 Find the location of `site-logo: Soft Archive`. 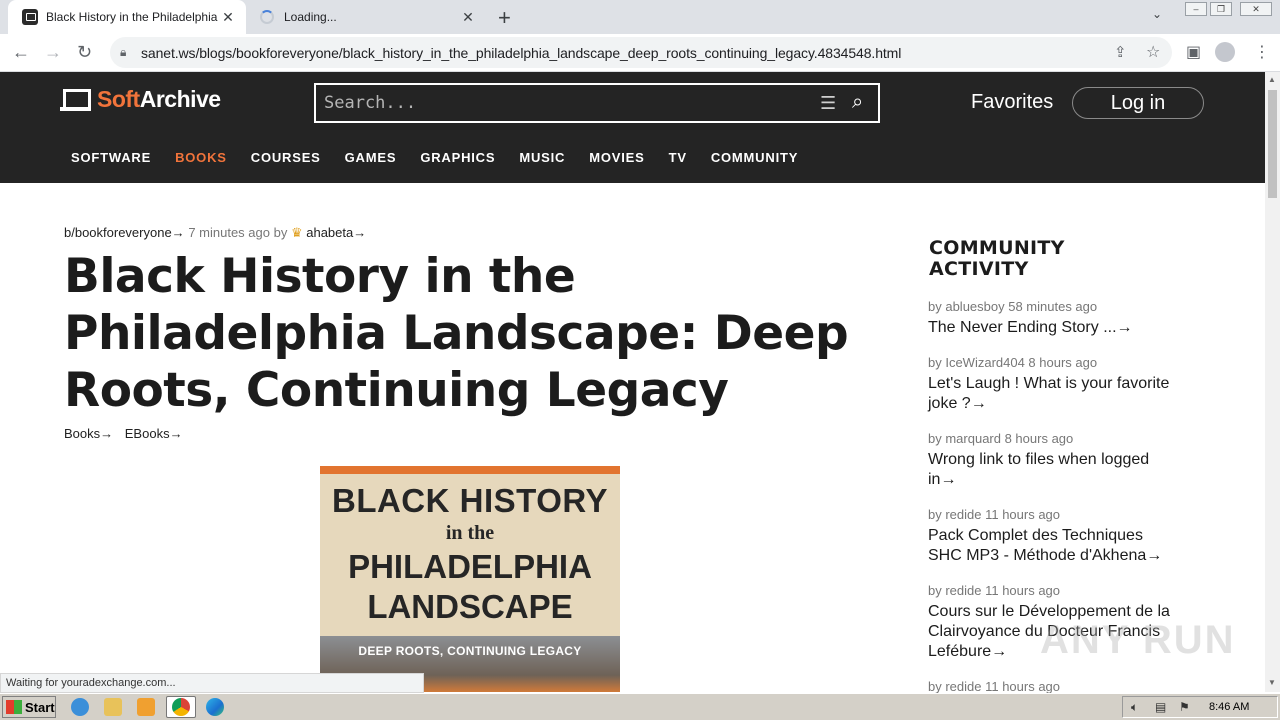

site-logo: Soft Archive is located at coordinates (140, 99).